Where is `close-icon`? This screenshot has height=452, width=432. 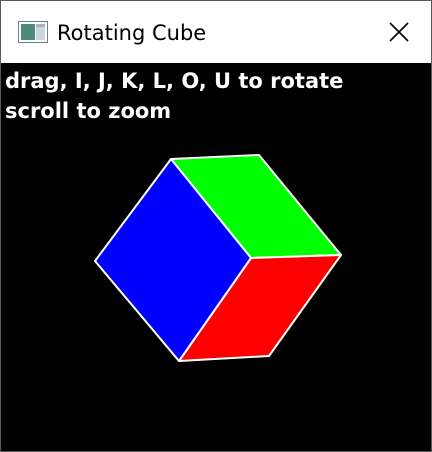
close-icon is located at coordinates (399, 32).